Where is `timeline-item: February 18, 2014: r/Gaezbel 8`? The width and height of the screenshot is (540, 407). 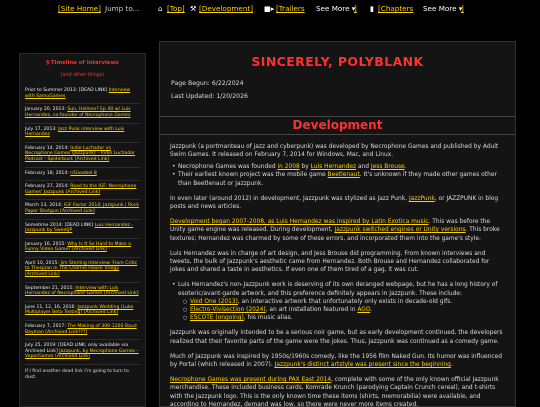
timeline-item: February 18, 2014: r/Gaezbel 8 is located at coordinates (82, 175).